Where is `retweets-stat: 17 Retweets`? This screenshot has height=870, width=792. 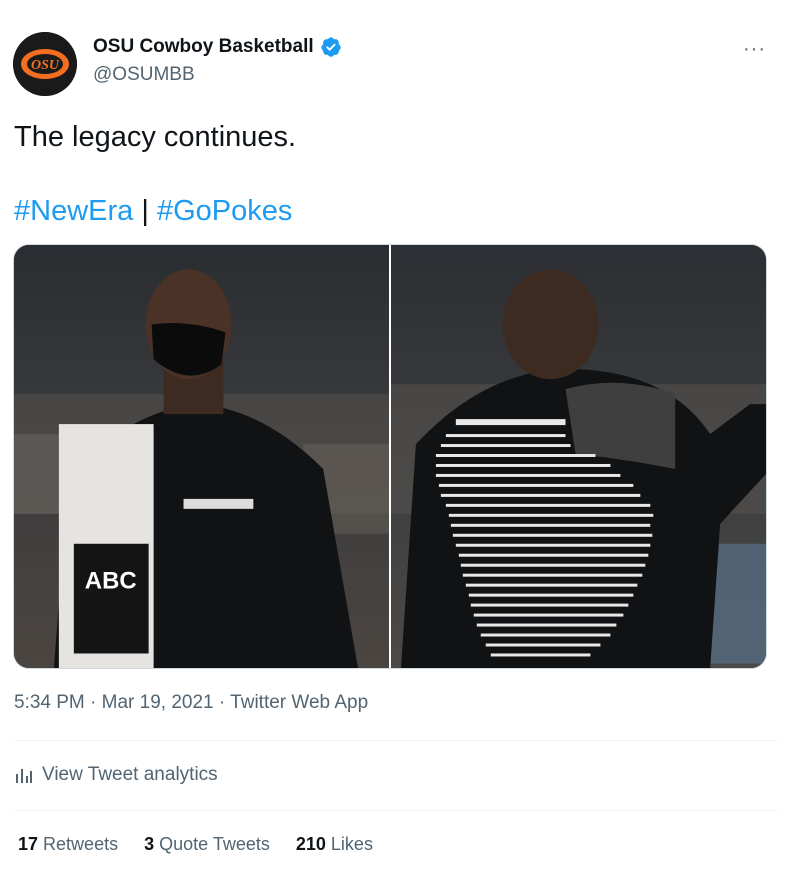 retweets-stat: 17 Retweets is located at coordinates (68, 844).